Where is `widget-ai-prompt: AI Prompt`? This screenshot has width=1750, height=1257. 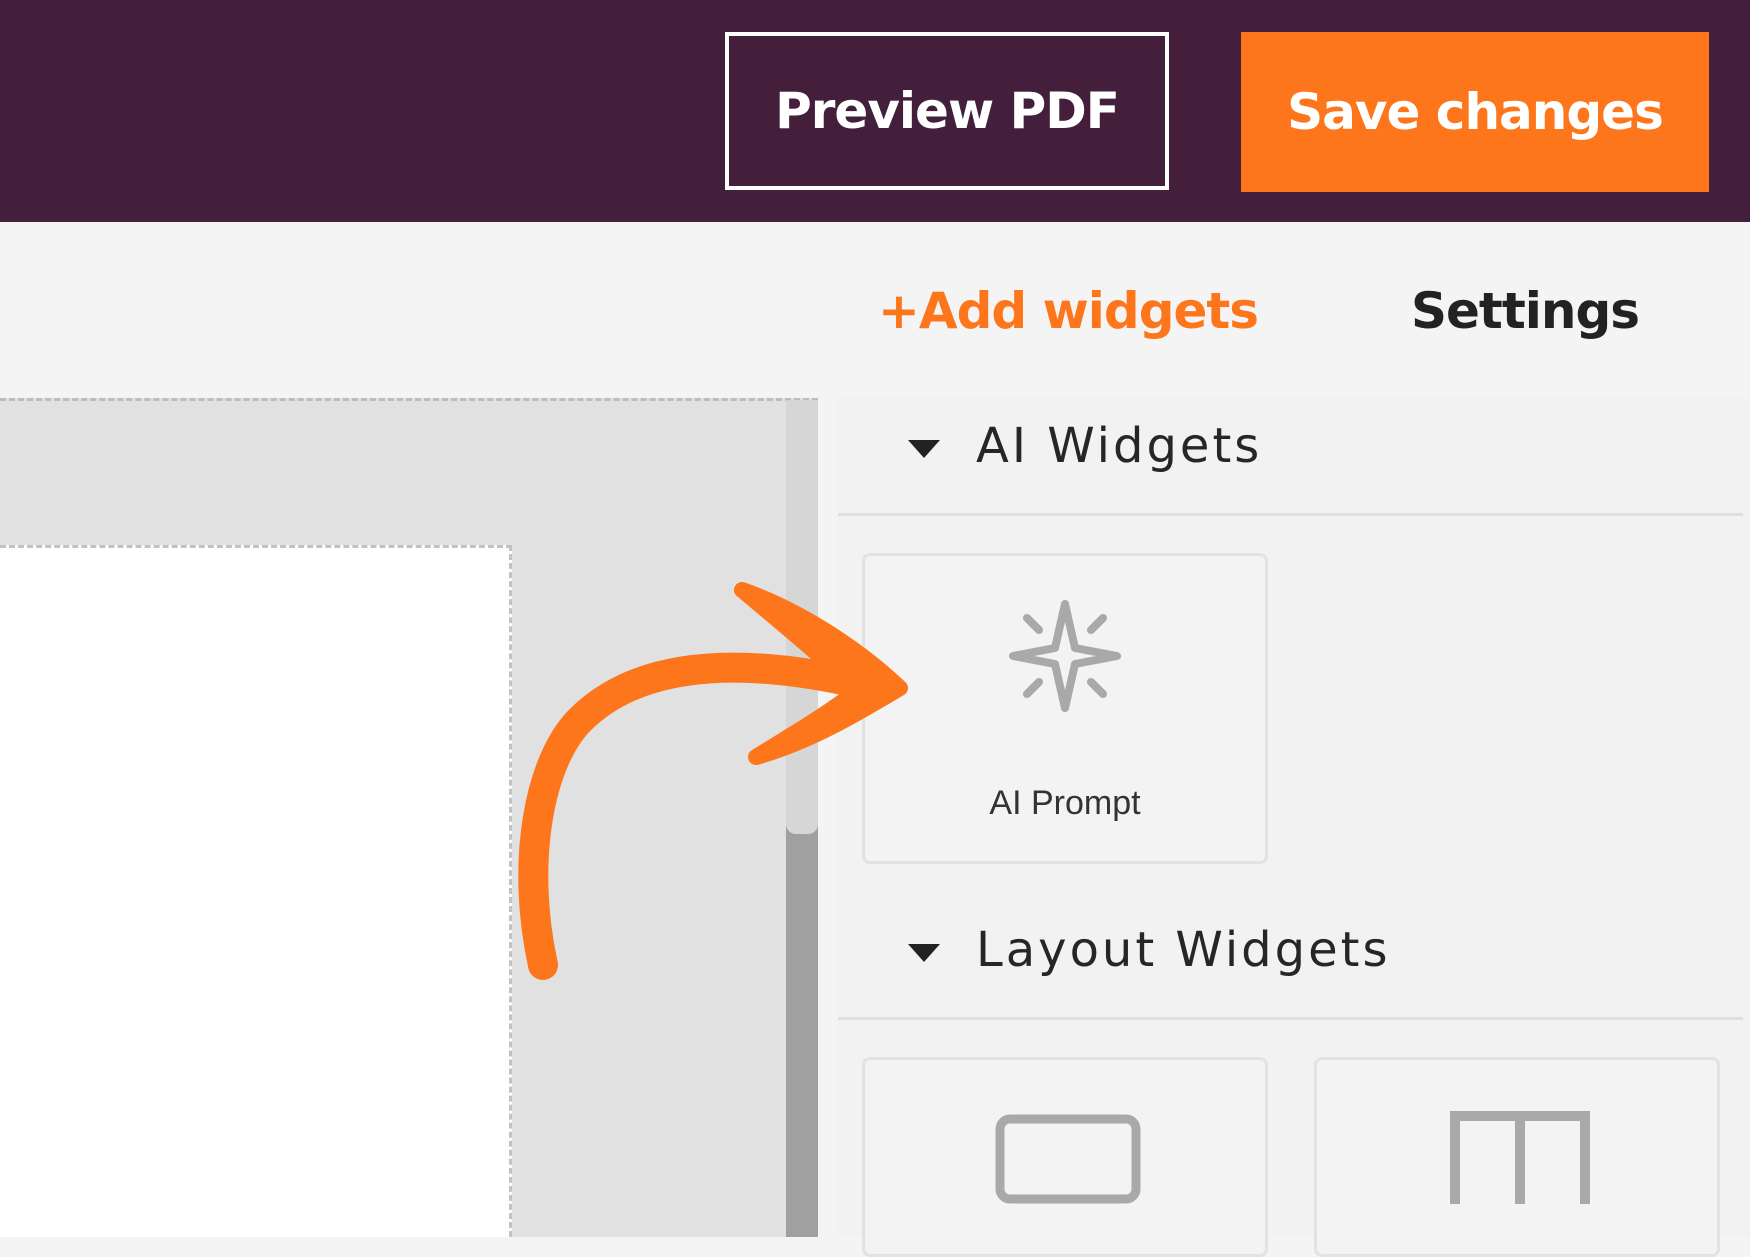
widget-ai-prompt: AI Prompt is located at coordinates (1065, 708).